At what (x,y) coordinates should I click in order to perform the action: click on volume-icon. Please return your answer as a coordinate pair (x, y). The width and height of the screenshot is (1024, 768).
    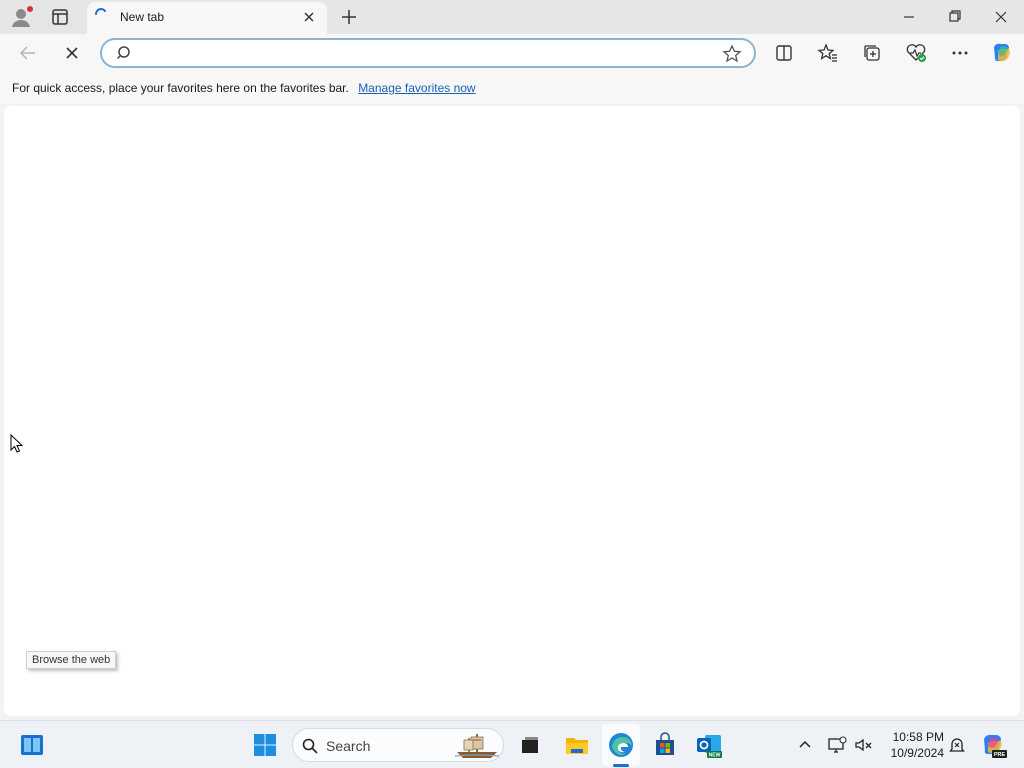
    Looking at the image, I should click on (863, 745).